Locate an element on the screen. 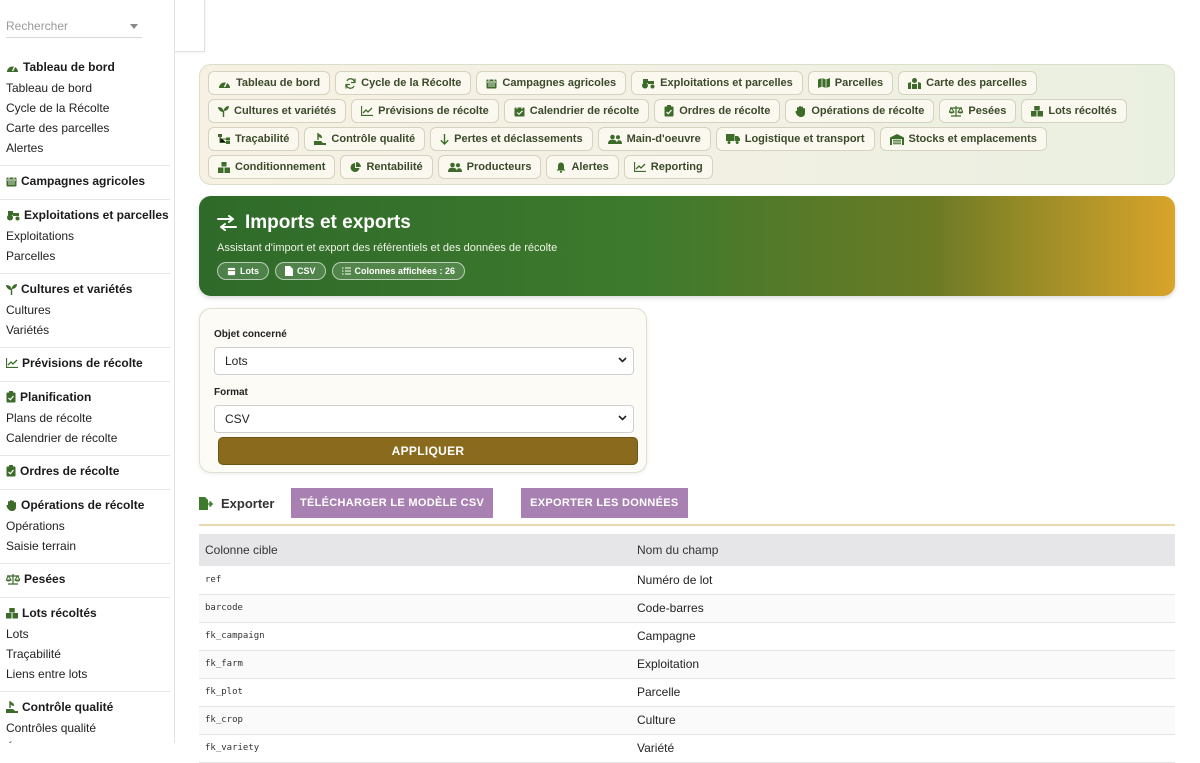 The height and width of the screenshot is (763, 1200). nav-pill-tracabilite: Traçabilité is located at coordinates (254, 139).